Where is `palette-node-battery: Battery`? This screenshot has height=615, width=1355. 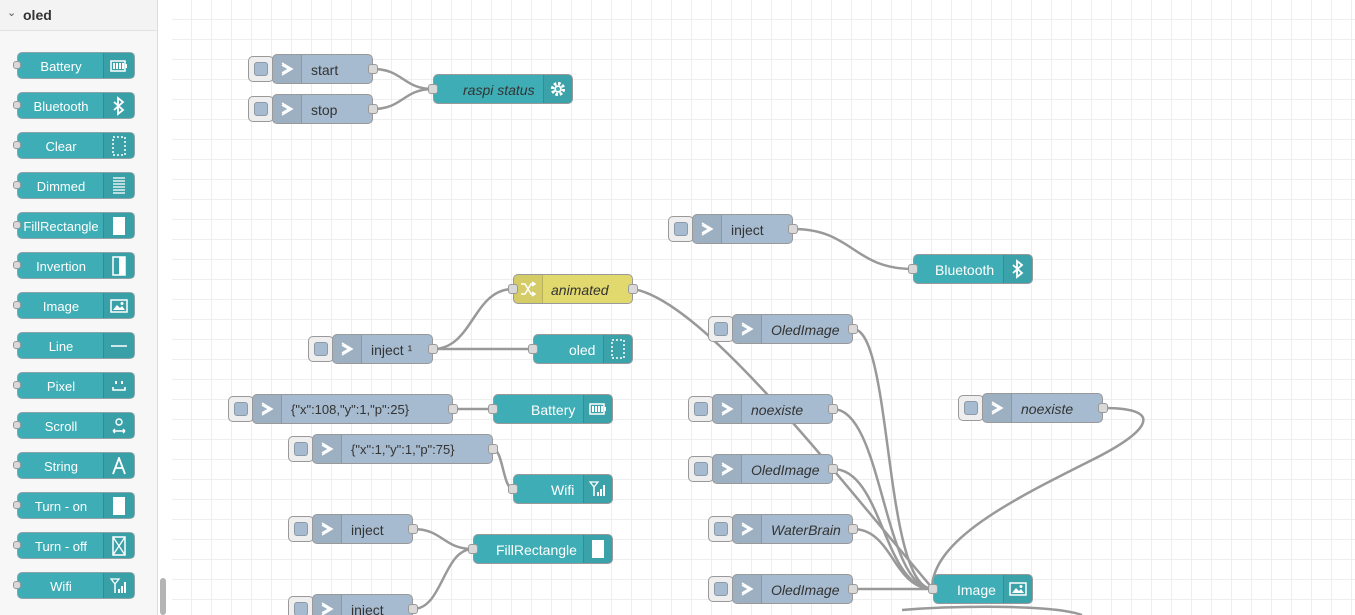 palette-node-battery: Battery is located at coordinates (74, 65).